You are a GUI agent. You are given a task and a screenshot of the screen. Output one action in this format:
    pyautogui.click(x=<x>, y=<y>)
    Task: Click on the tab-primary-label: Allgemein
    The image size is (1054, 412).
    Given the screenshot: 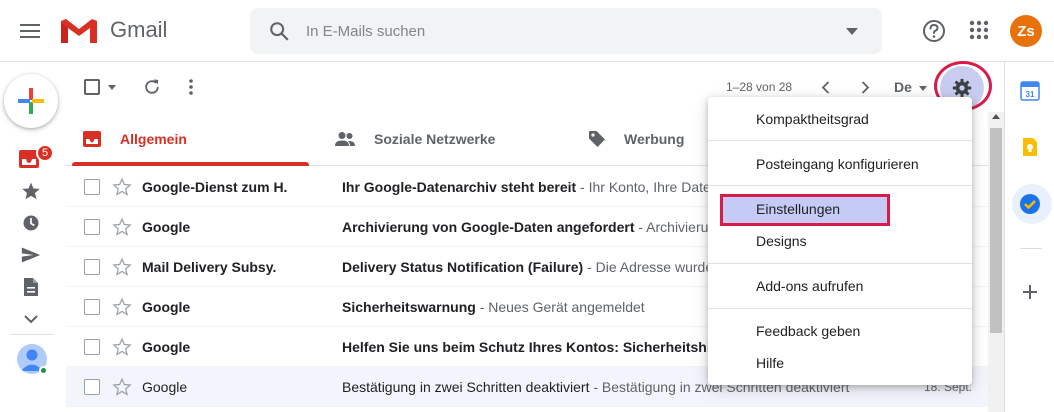 What is the action you would take?
    pyautogui.click(x=153, y=139)
    